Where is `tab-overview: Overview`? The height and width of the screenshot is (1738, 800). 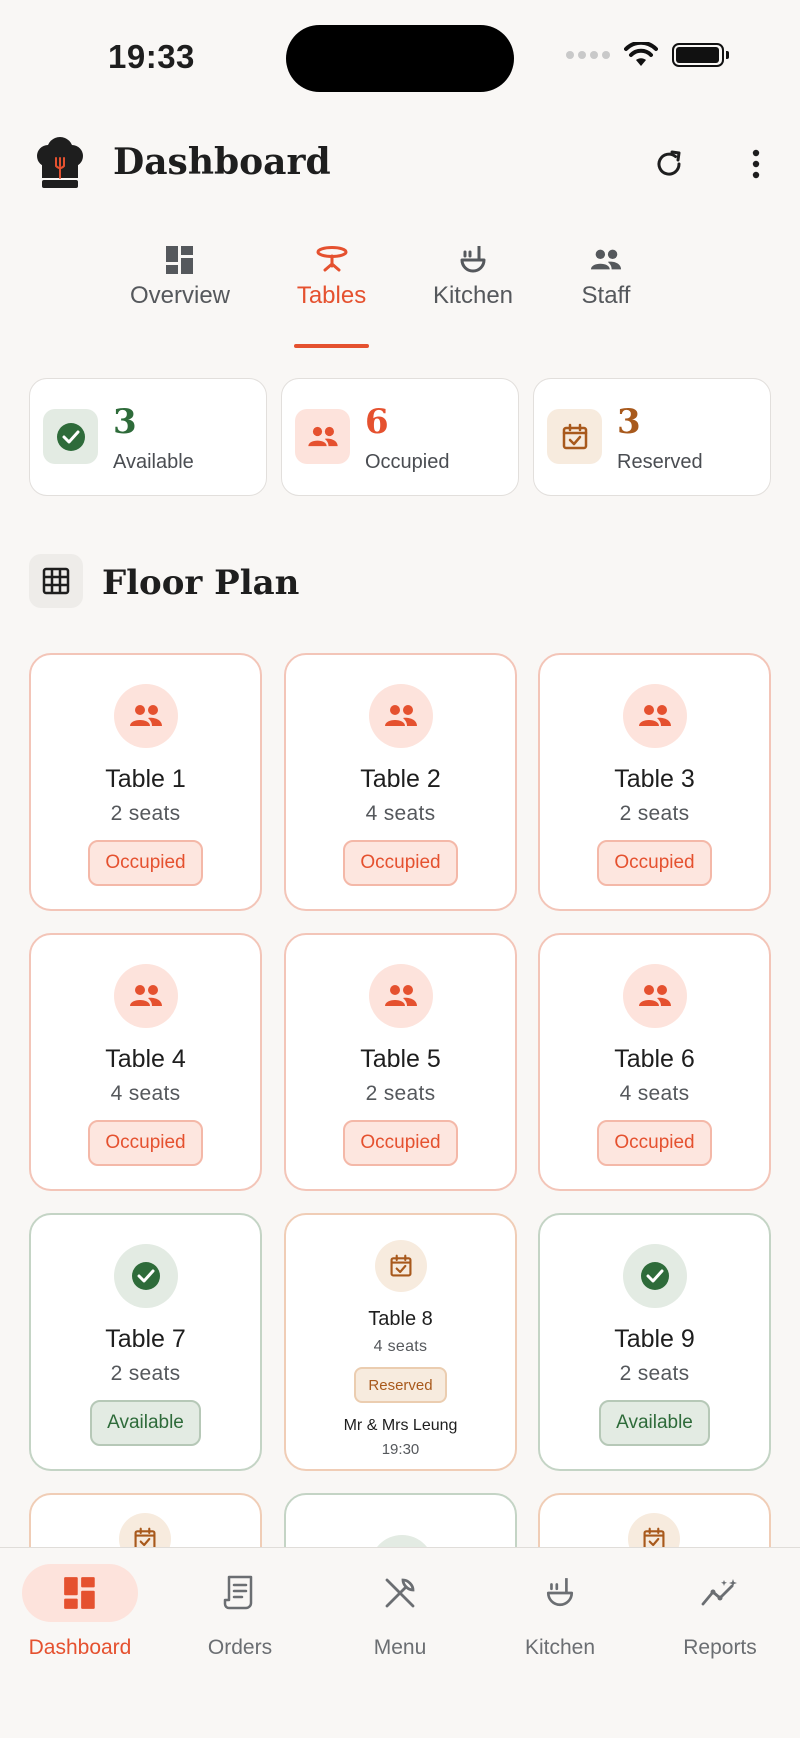 tab-overview: Overview is located at coordinates (180, 296).